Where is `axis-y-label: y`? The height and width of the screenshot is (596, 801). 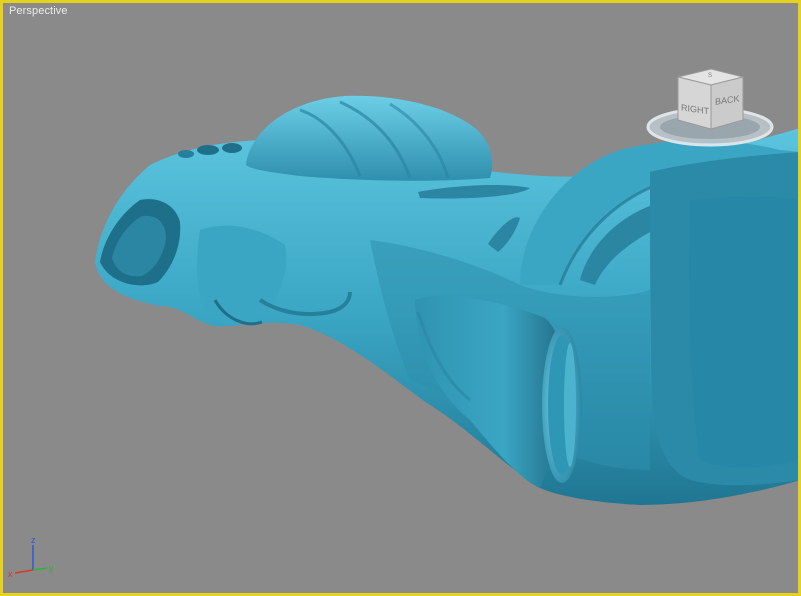
axis-y-label: y is located at coordinates (51, 568).